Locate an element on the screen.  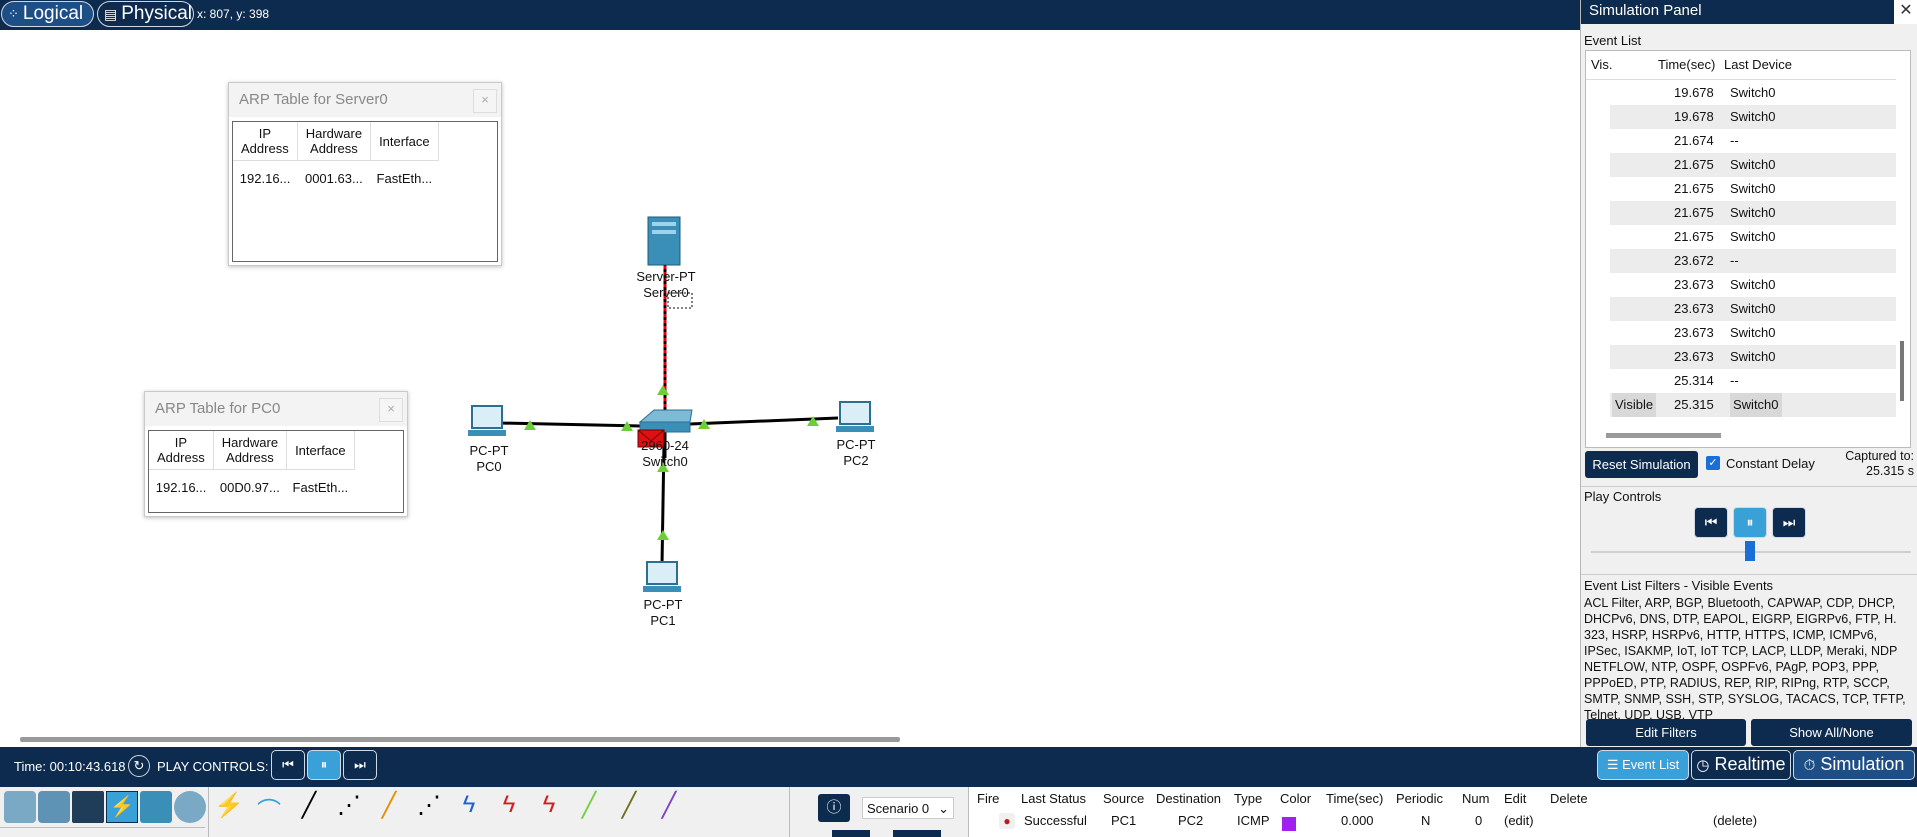
arp-window-title: ARP Table for Server0 × is located at coordinates (365, 100).